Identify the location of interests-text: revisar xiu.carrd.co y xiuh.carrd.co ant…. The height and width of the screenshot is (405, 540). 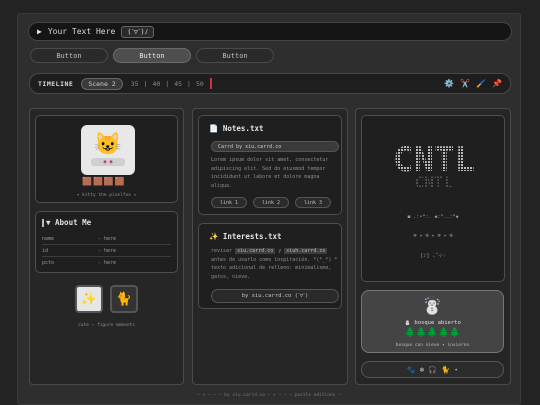
(275, 264).